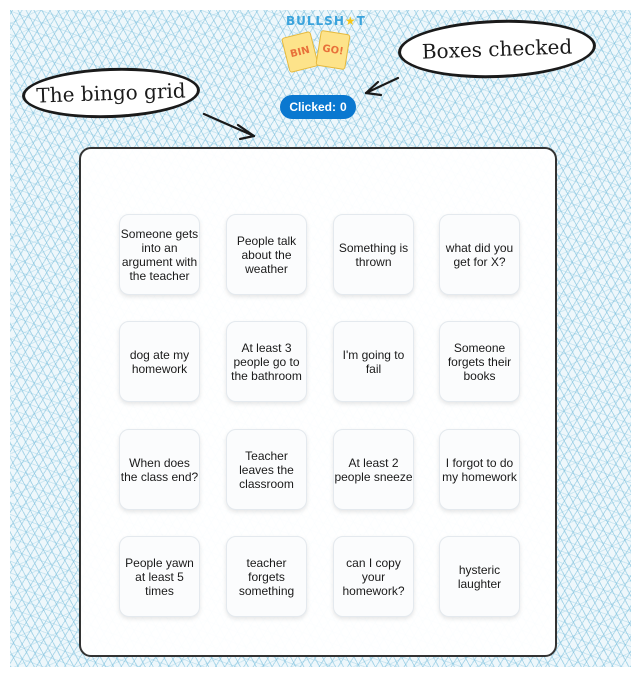 The image size is (639, 677). What do you see at coordinates (266, 254) in the screenshot?
I see `bingo-cell: People talk about the weather` at bounding box center [266, 254].